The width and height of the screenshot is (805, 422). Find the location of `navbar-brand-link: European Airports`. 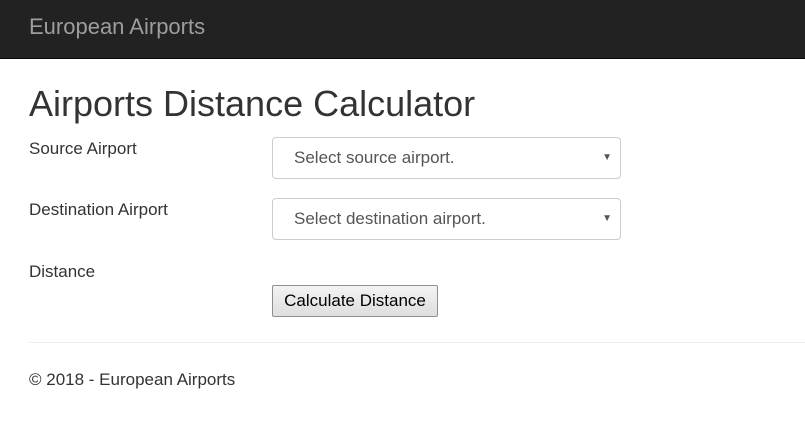

navbar-brand-link: European Airports is located at coordinates (117, 27).